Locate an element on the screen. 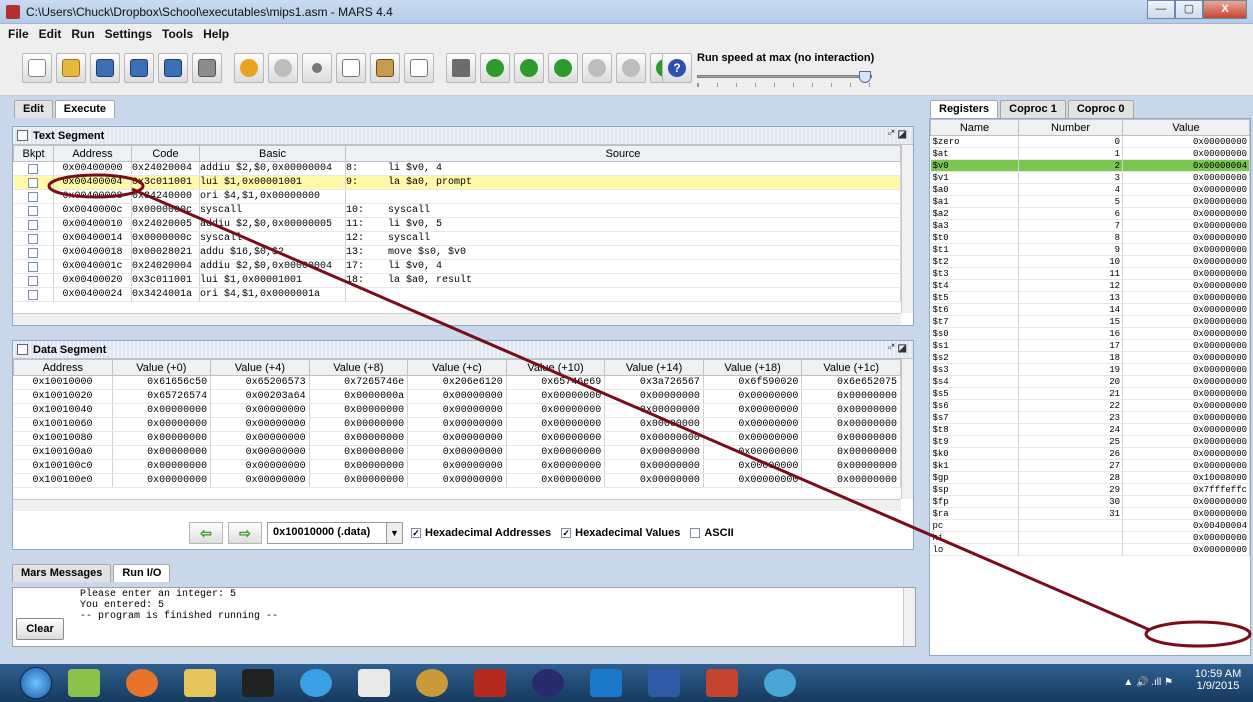 This screenshot has width=1253, height=702. word-icon is located at coordinates (664, 683).